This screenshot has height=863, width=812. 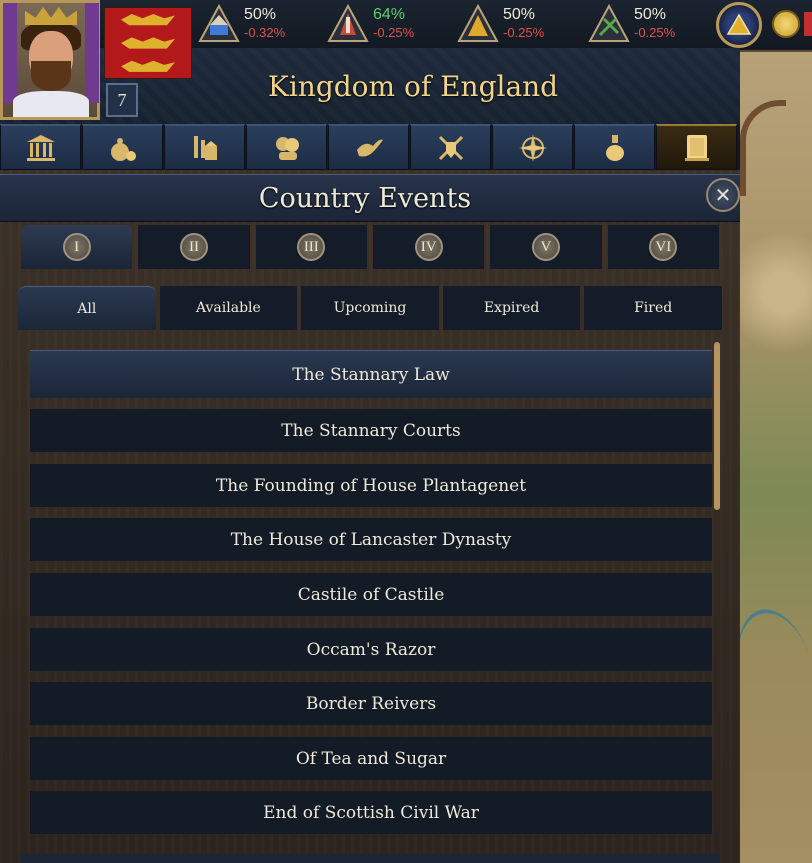 What do you see at coordinates (370, 249) in the screenshot?
I see `era-tabs: I II III IV V VI` at bounding box center [370, 249].